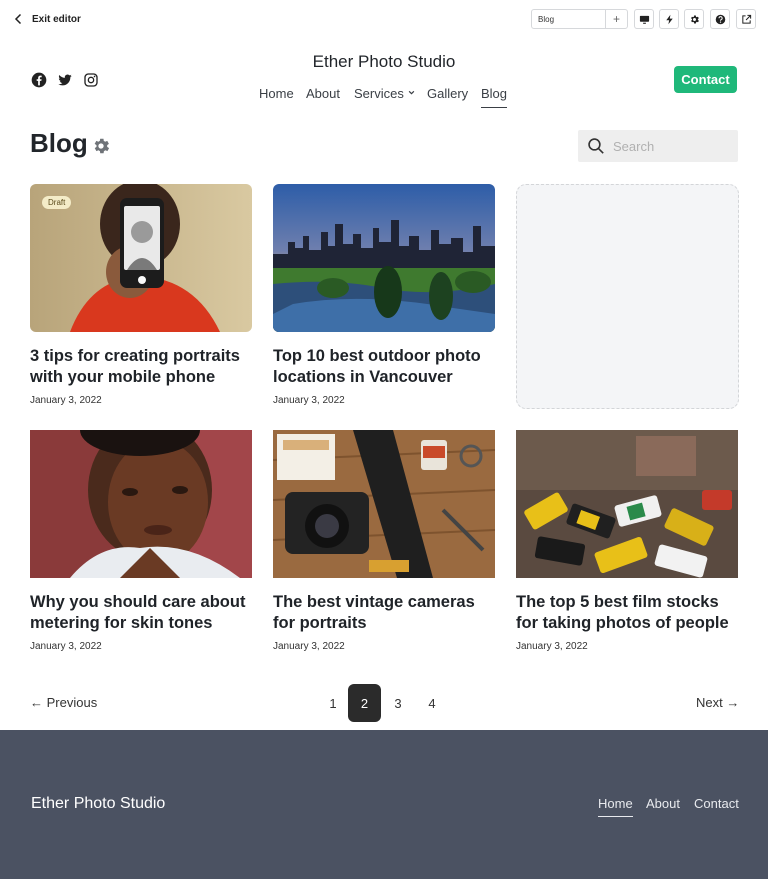  What do you see at coordinates (447, 93) in the screenshot?
I see `nav-item-gallery: Gallery` at bounding box center [447, 93].